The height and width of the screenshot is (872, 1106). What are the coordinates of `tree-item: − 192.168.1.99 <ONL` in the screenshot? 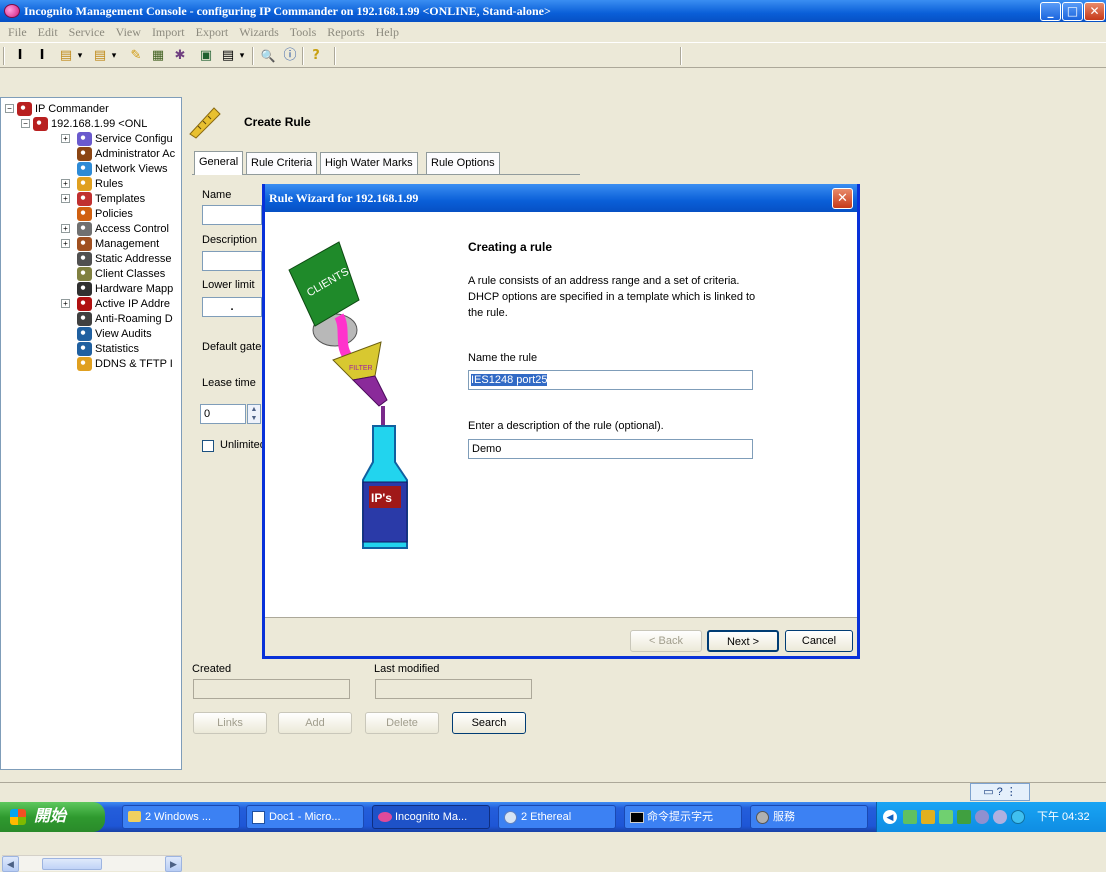 It's located at (91, 124).